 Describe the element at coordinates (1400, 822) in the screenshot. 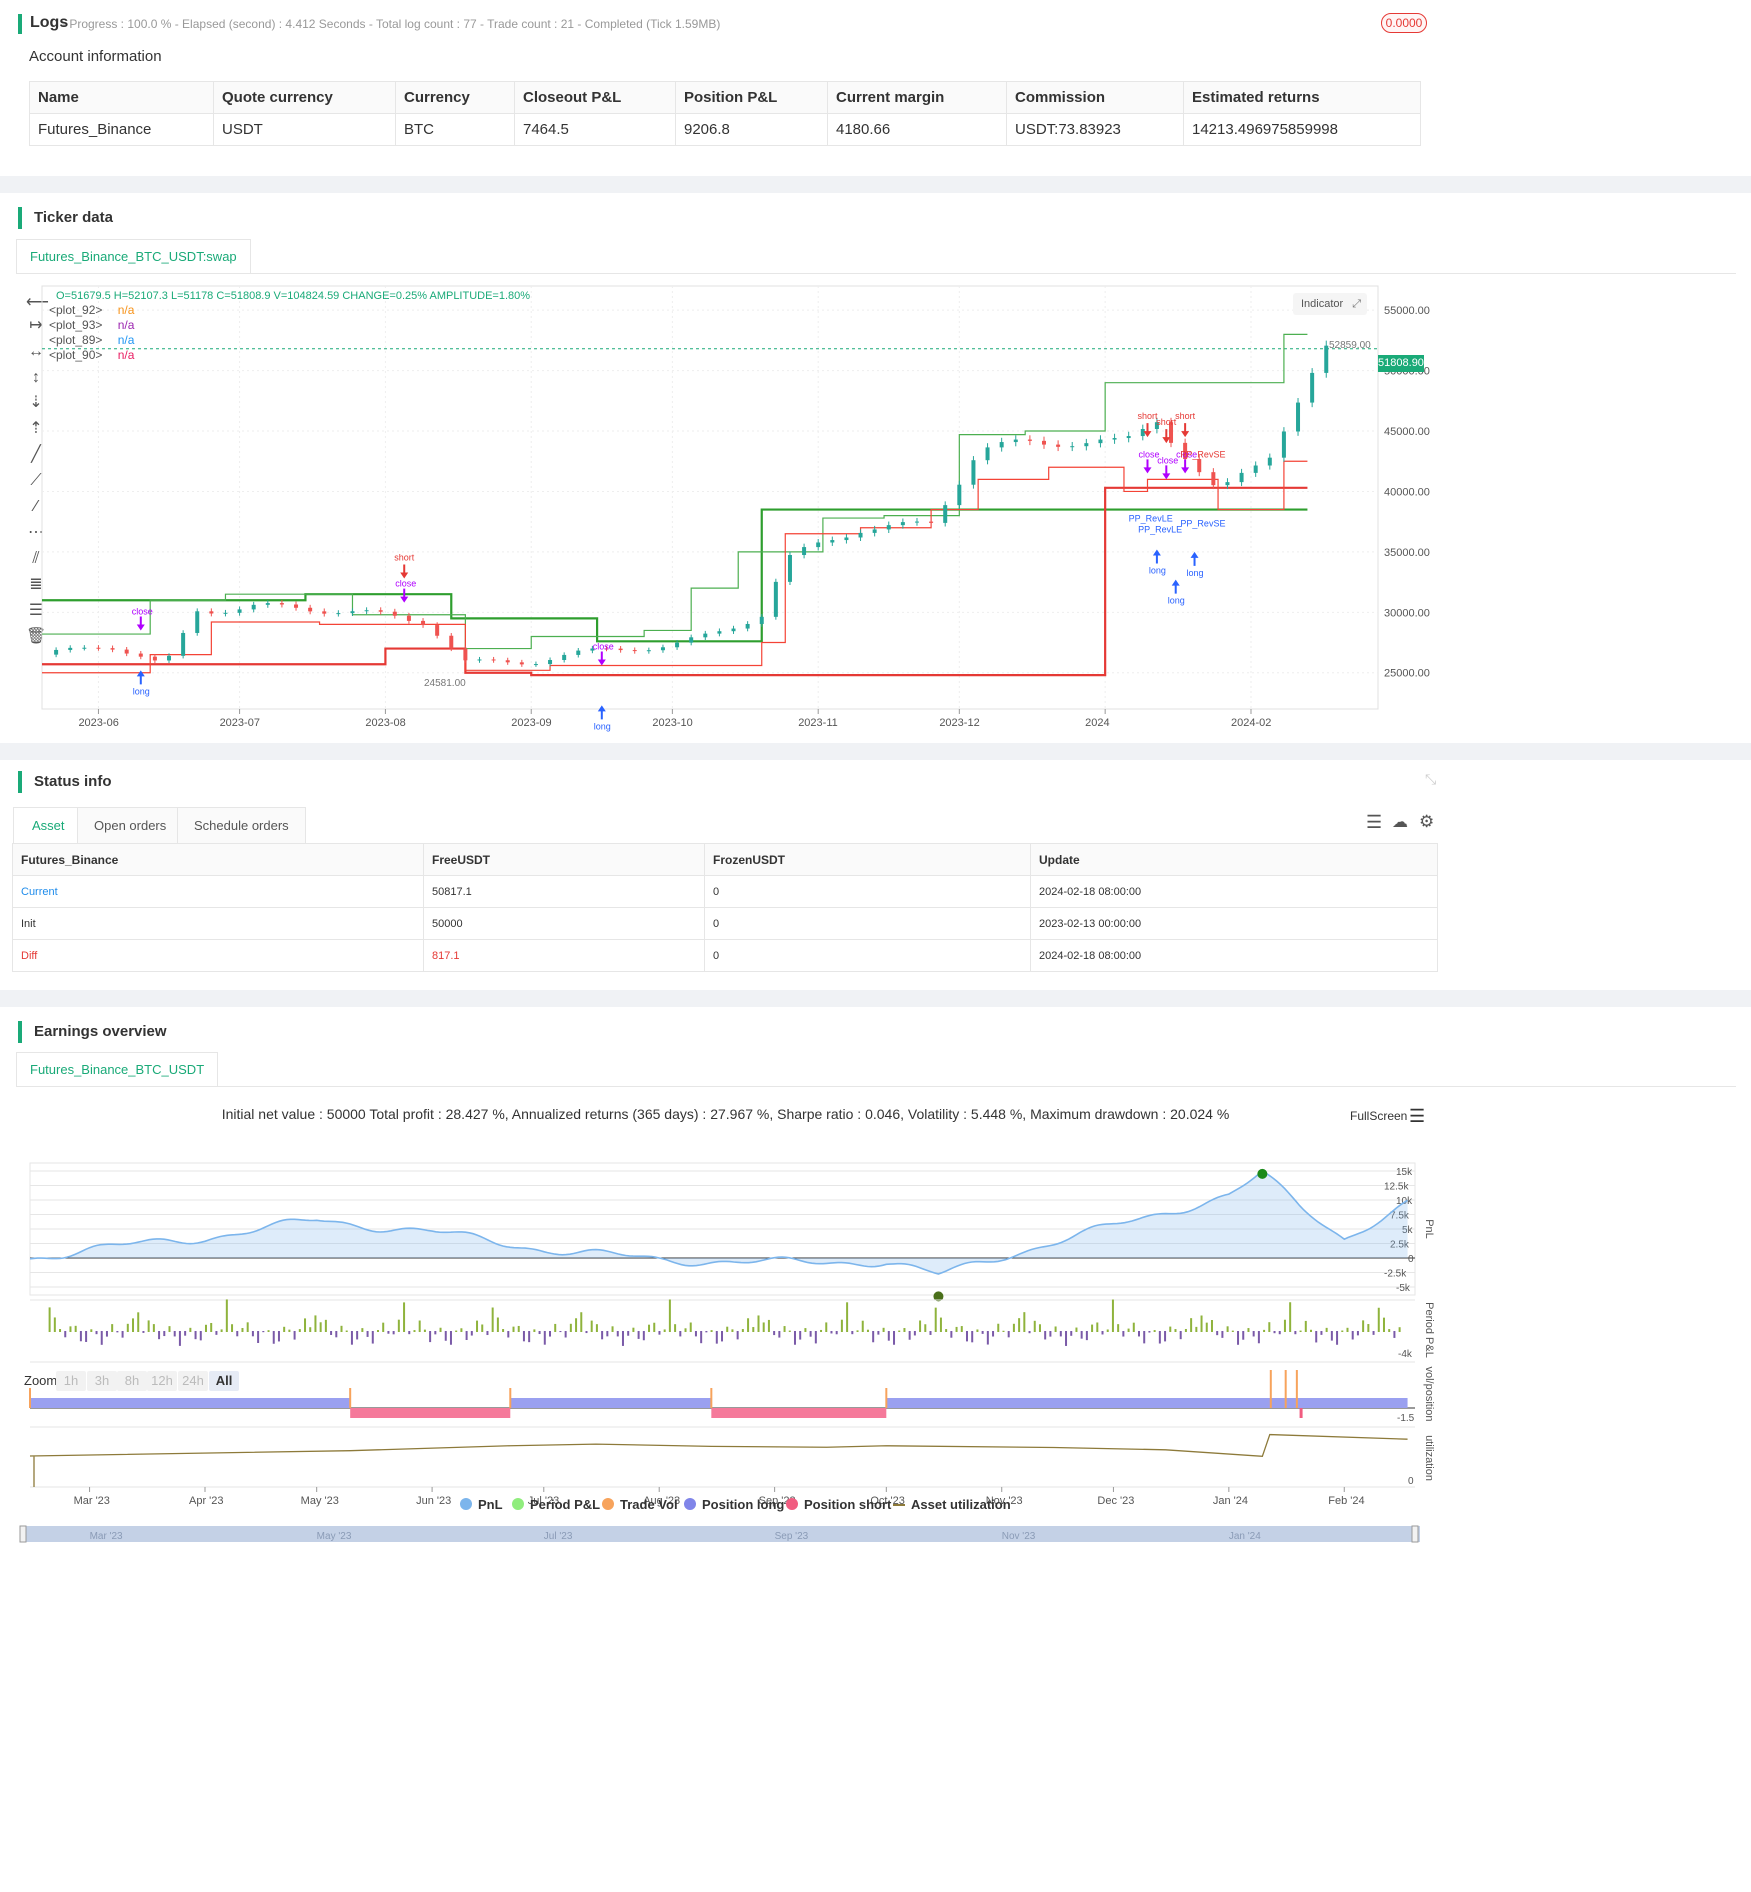

I see `cloud-download-icon: ☁` at that location.